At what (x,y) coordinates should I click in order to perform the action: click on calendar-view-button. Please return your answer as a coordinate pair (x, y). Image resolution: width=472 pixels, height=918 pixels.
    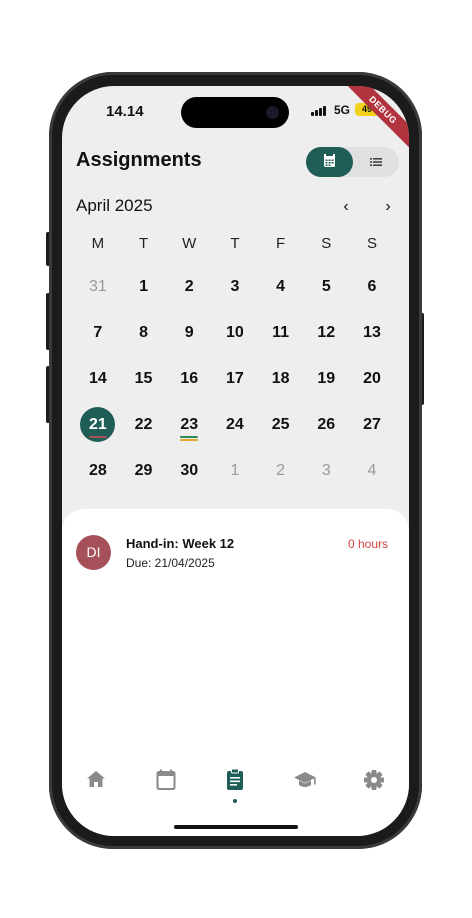
    Looking at the image, I should click on (329, 162).